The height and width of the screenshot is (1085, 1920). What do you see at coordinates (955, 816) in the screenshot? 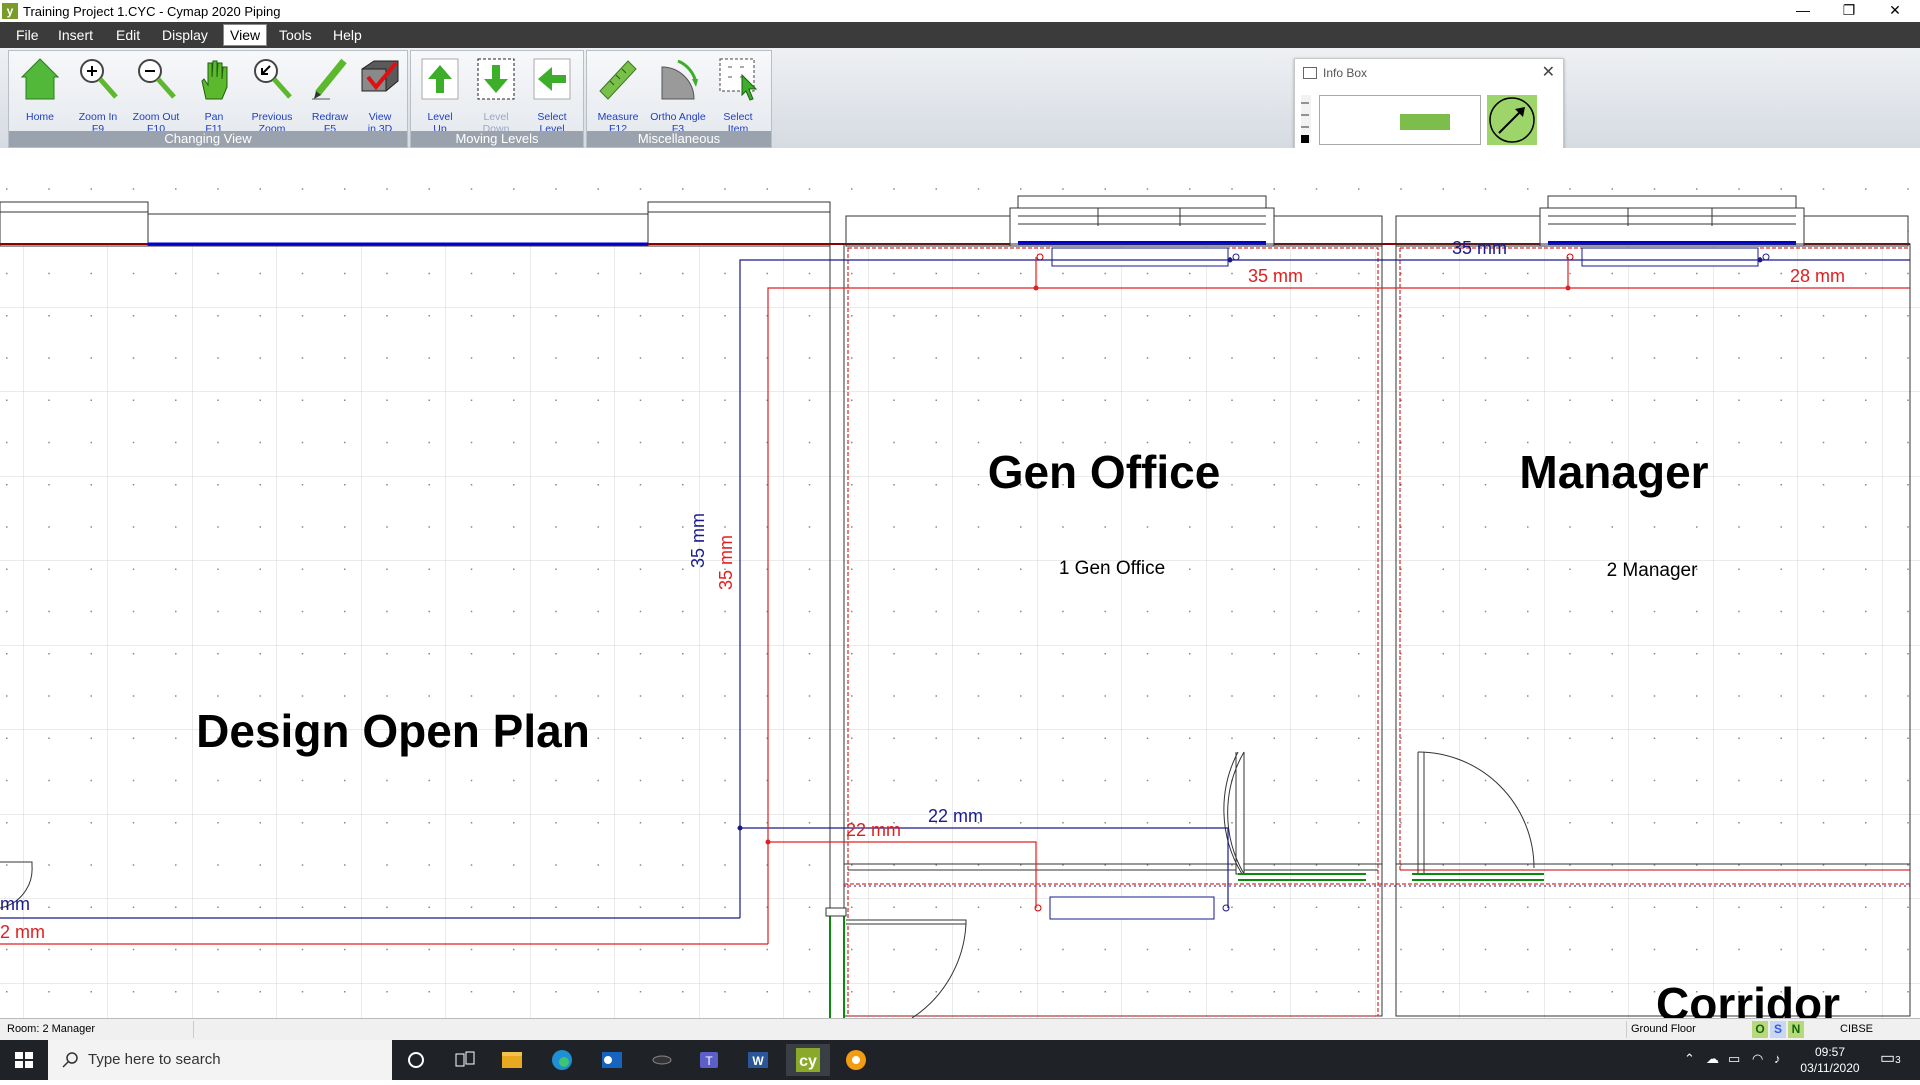
I see `pipe-label-flow-lower: 22 mm` at bounding box center [955, 816].